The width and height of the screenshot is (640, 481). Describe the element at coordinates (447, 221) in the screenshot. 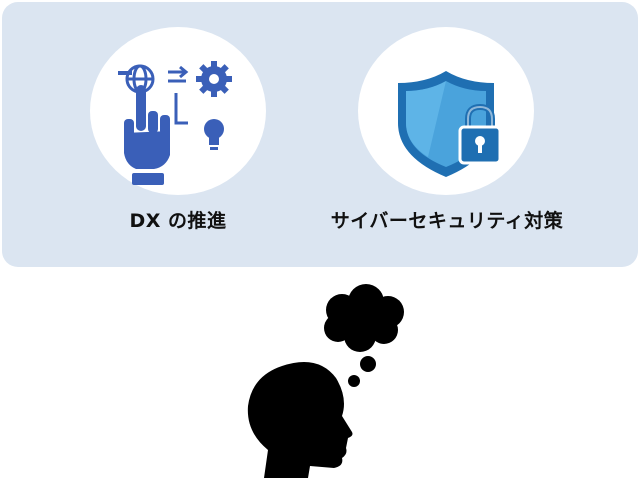

I see `security-topic-label: サイバーセキュリティ対策` at that location.